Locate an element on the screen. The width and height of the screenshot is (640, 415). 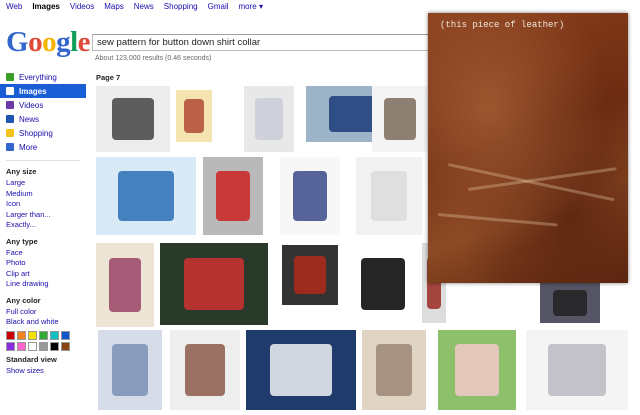
everything-icon is located at coordinates (10, 77).